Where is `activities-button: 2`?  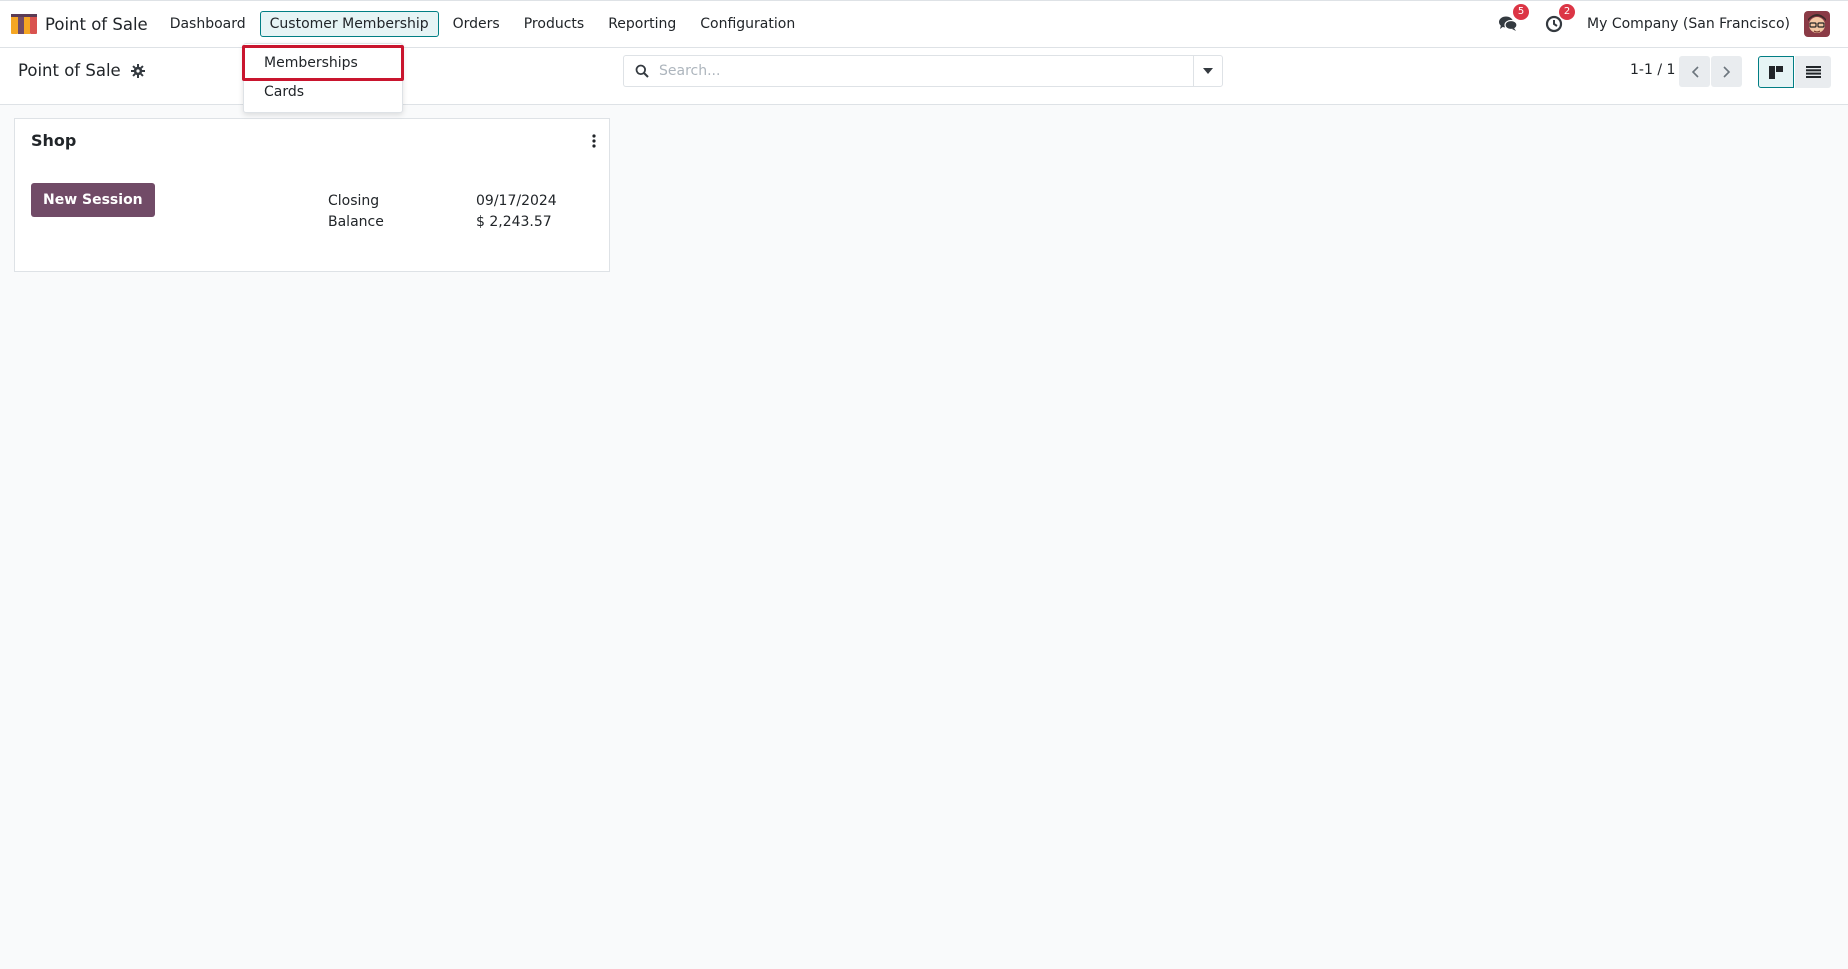 activities-button: 2 is located at coordinates (1559, 19).